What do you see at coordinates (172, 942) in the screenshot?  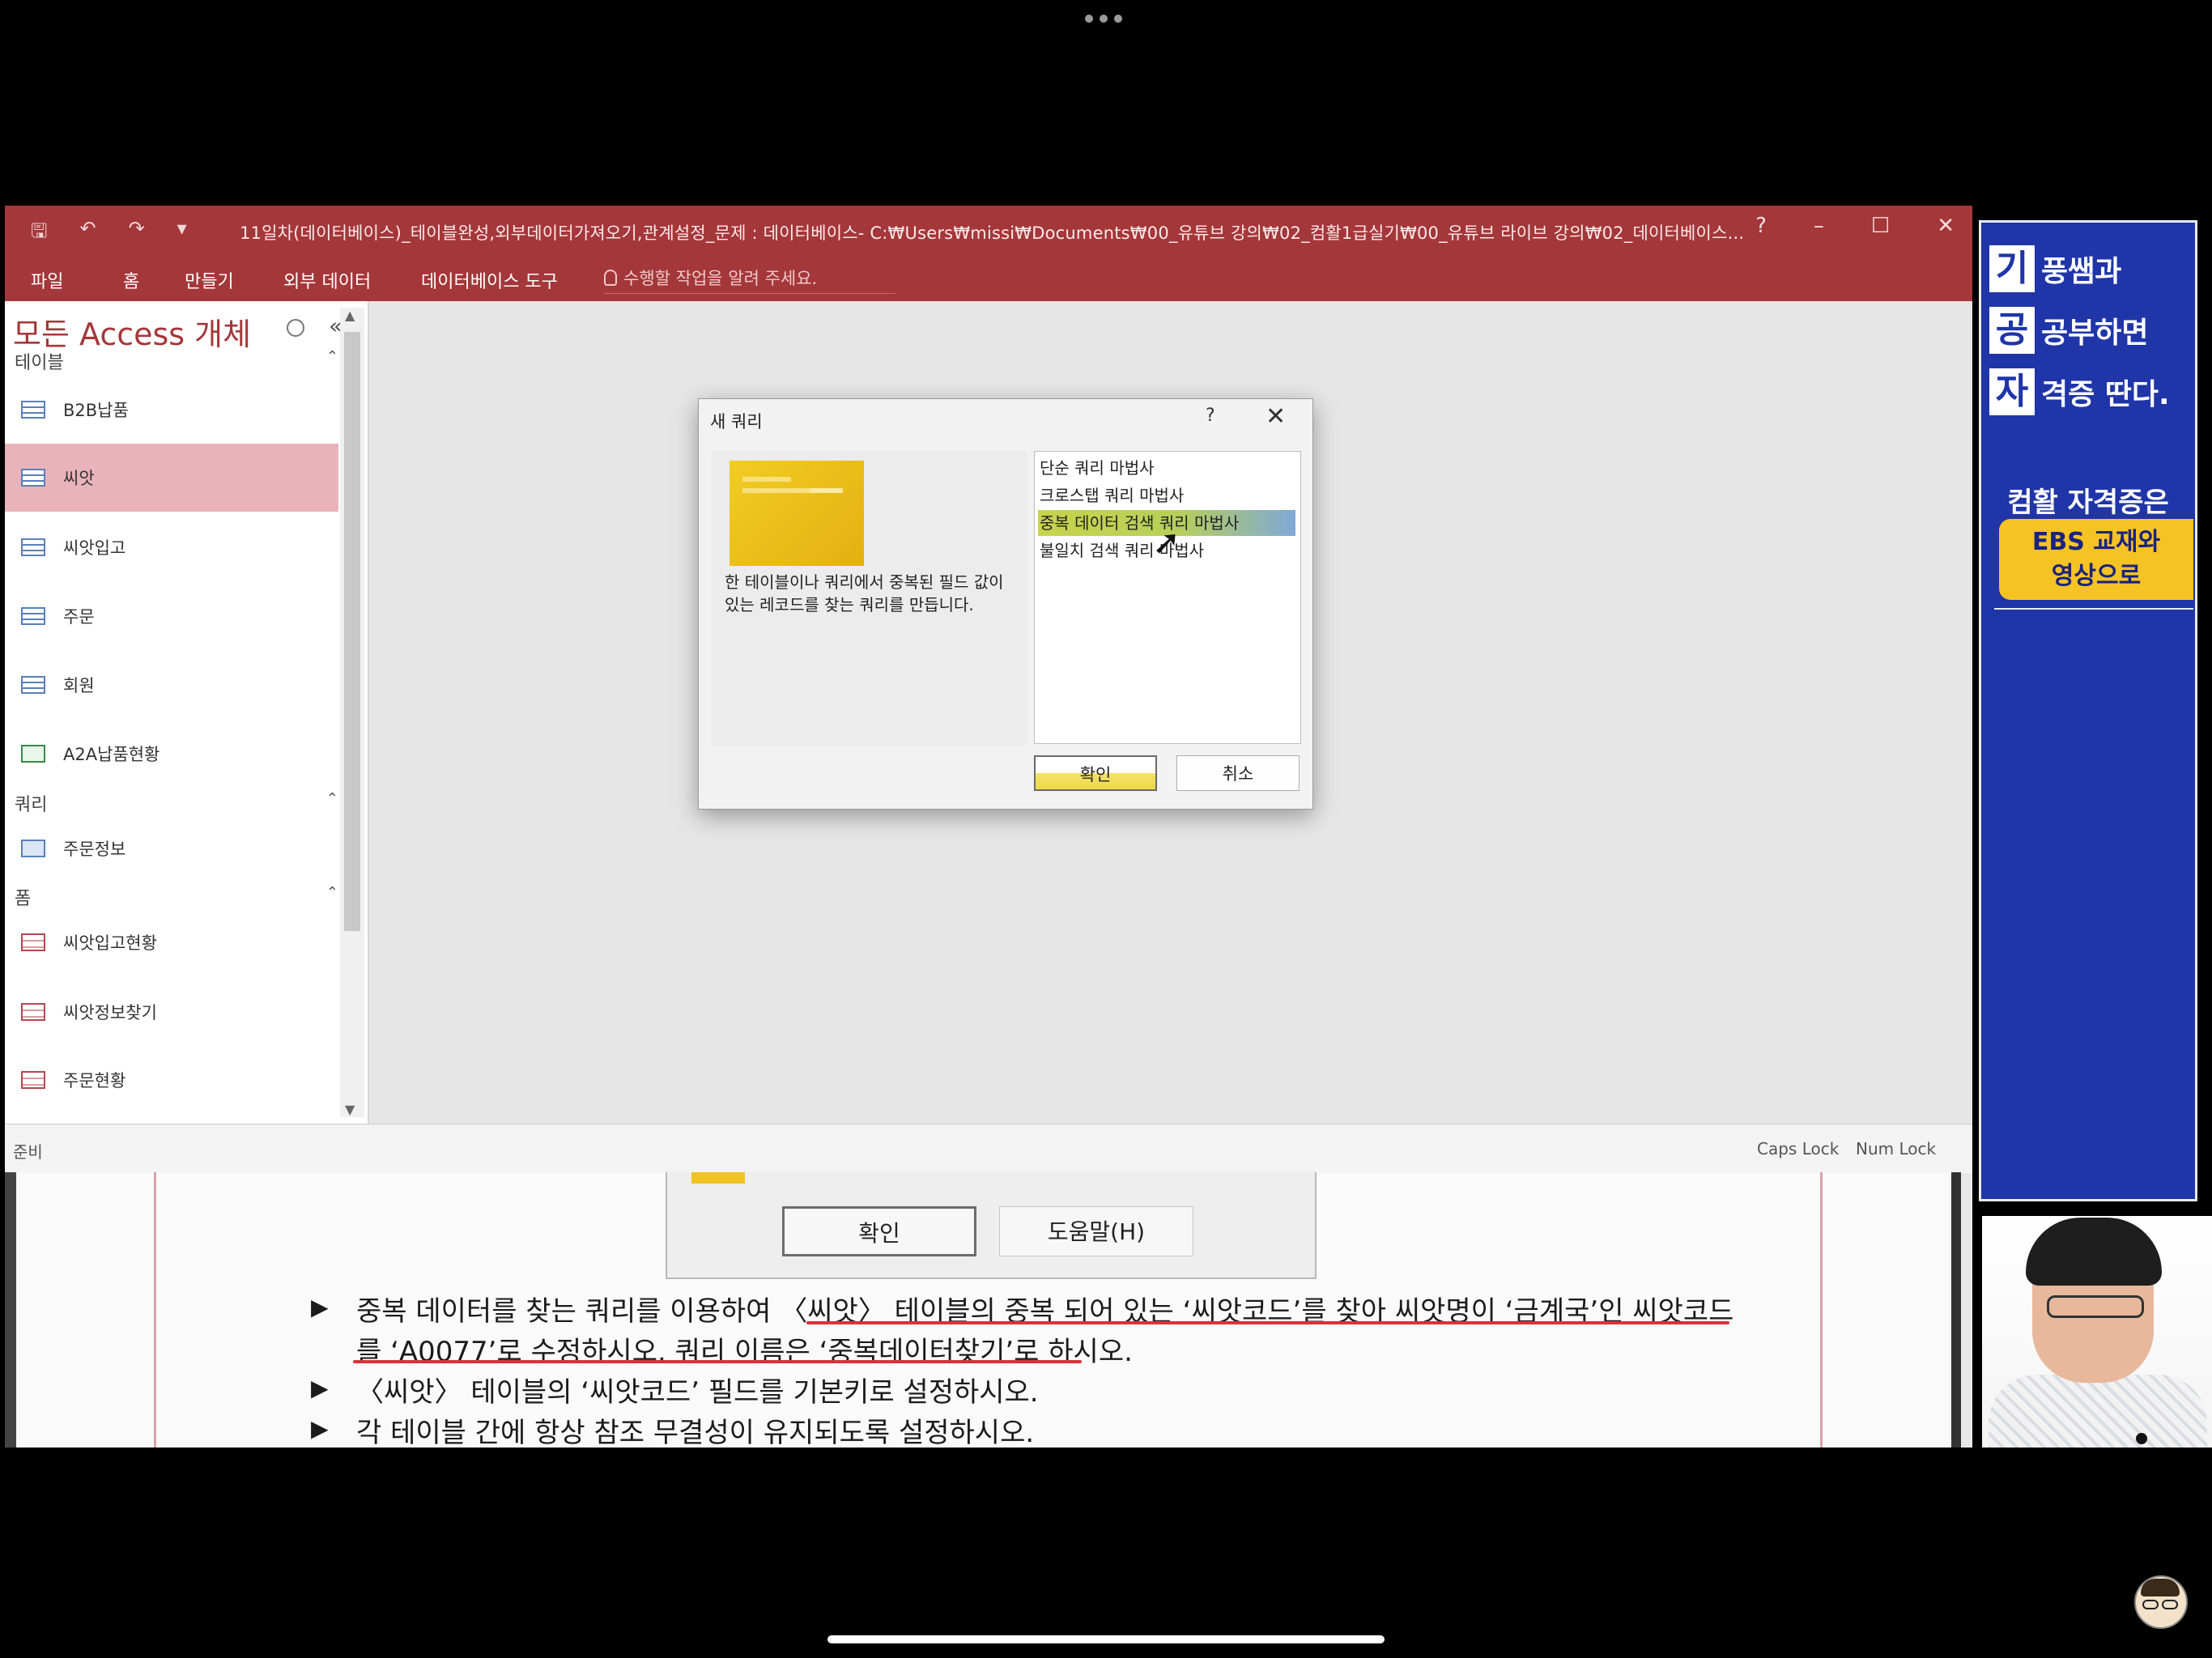 I see `nav-item-seed-stock-status: 씨앗입고현황` at bounding box center [172, 942].